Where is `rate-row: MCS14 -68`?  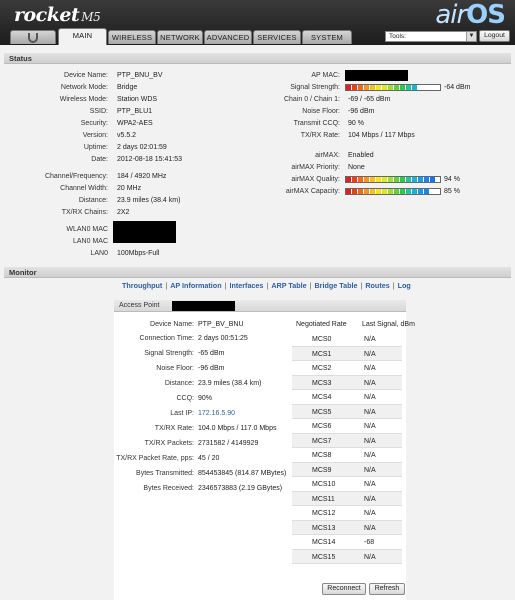 rate-row: MCS14 -68 is located at coordinates (347, 542).